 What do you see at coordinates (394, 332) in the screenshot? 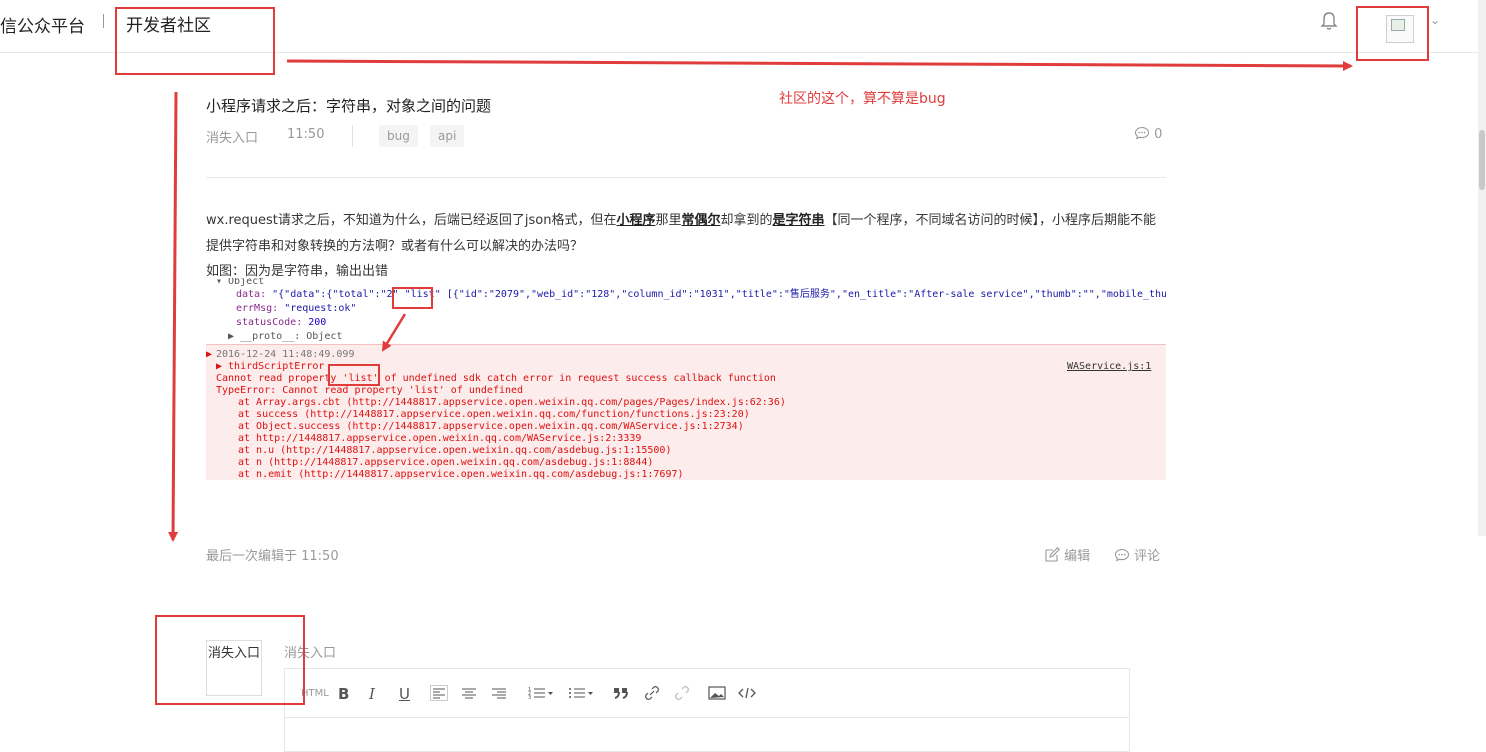
I see `arrow-to-error` at bounding box center [394, 332].